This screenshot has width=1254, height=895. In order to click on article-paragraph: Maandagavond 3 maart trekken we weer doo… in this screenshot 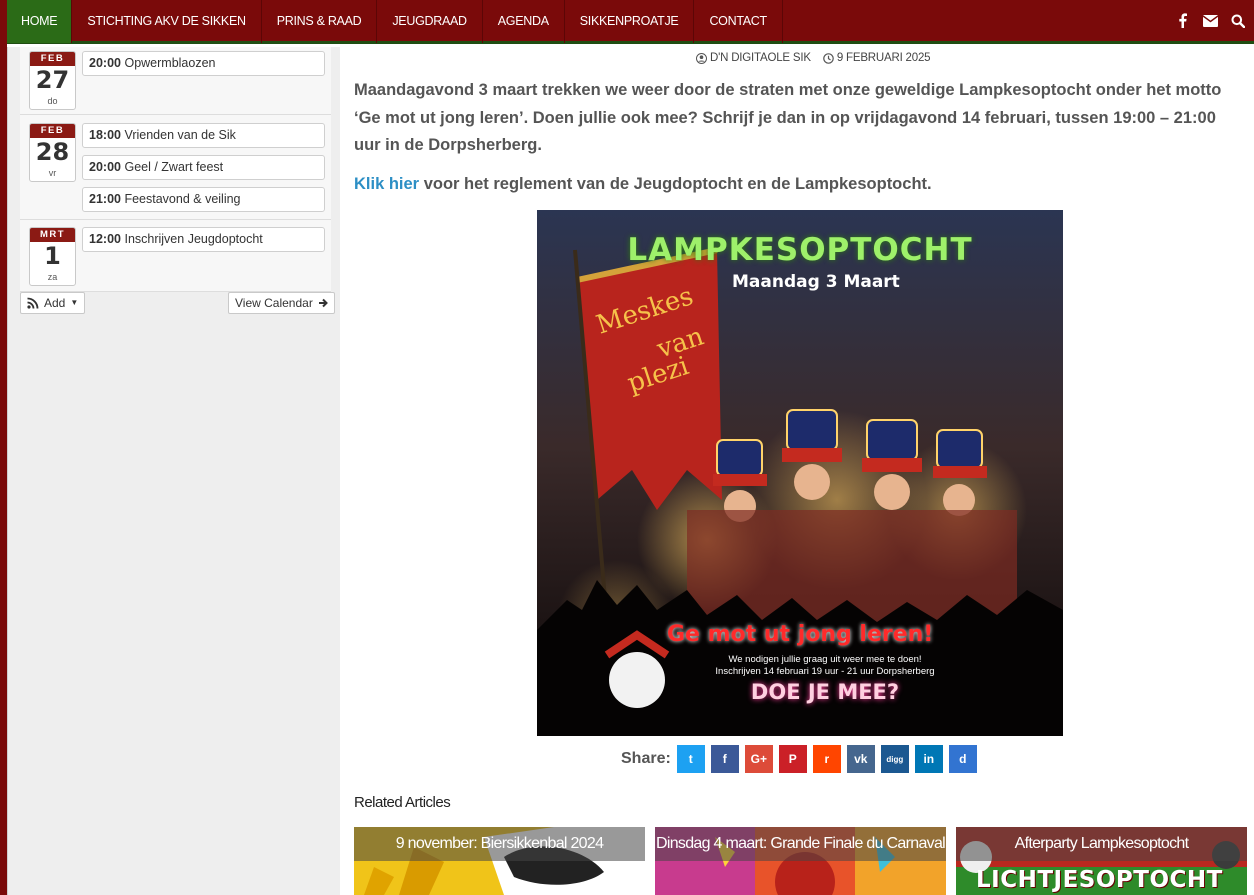, I will do `click(788, 117)`.